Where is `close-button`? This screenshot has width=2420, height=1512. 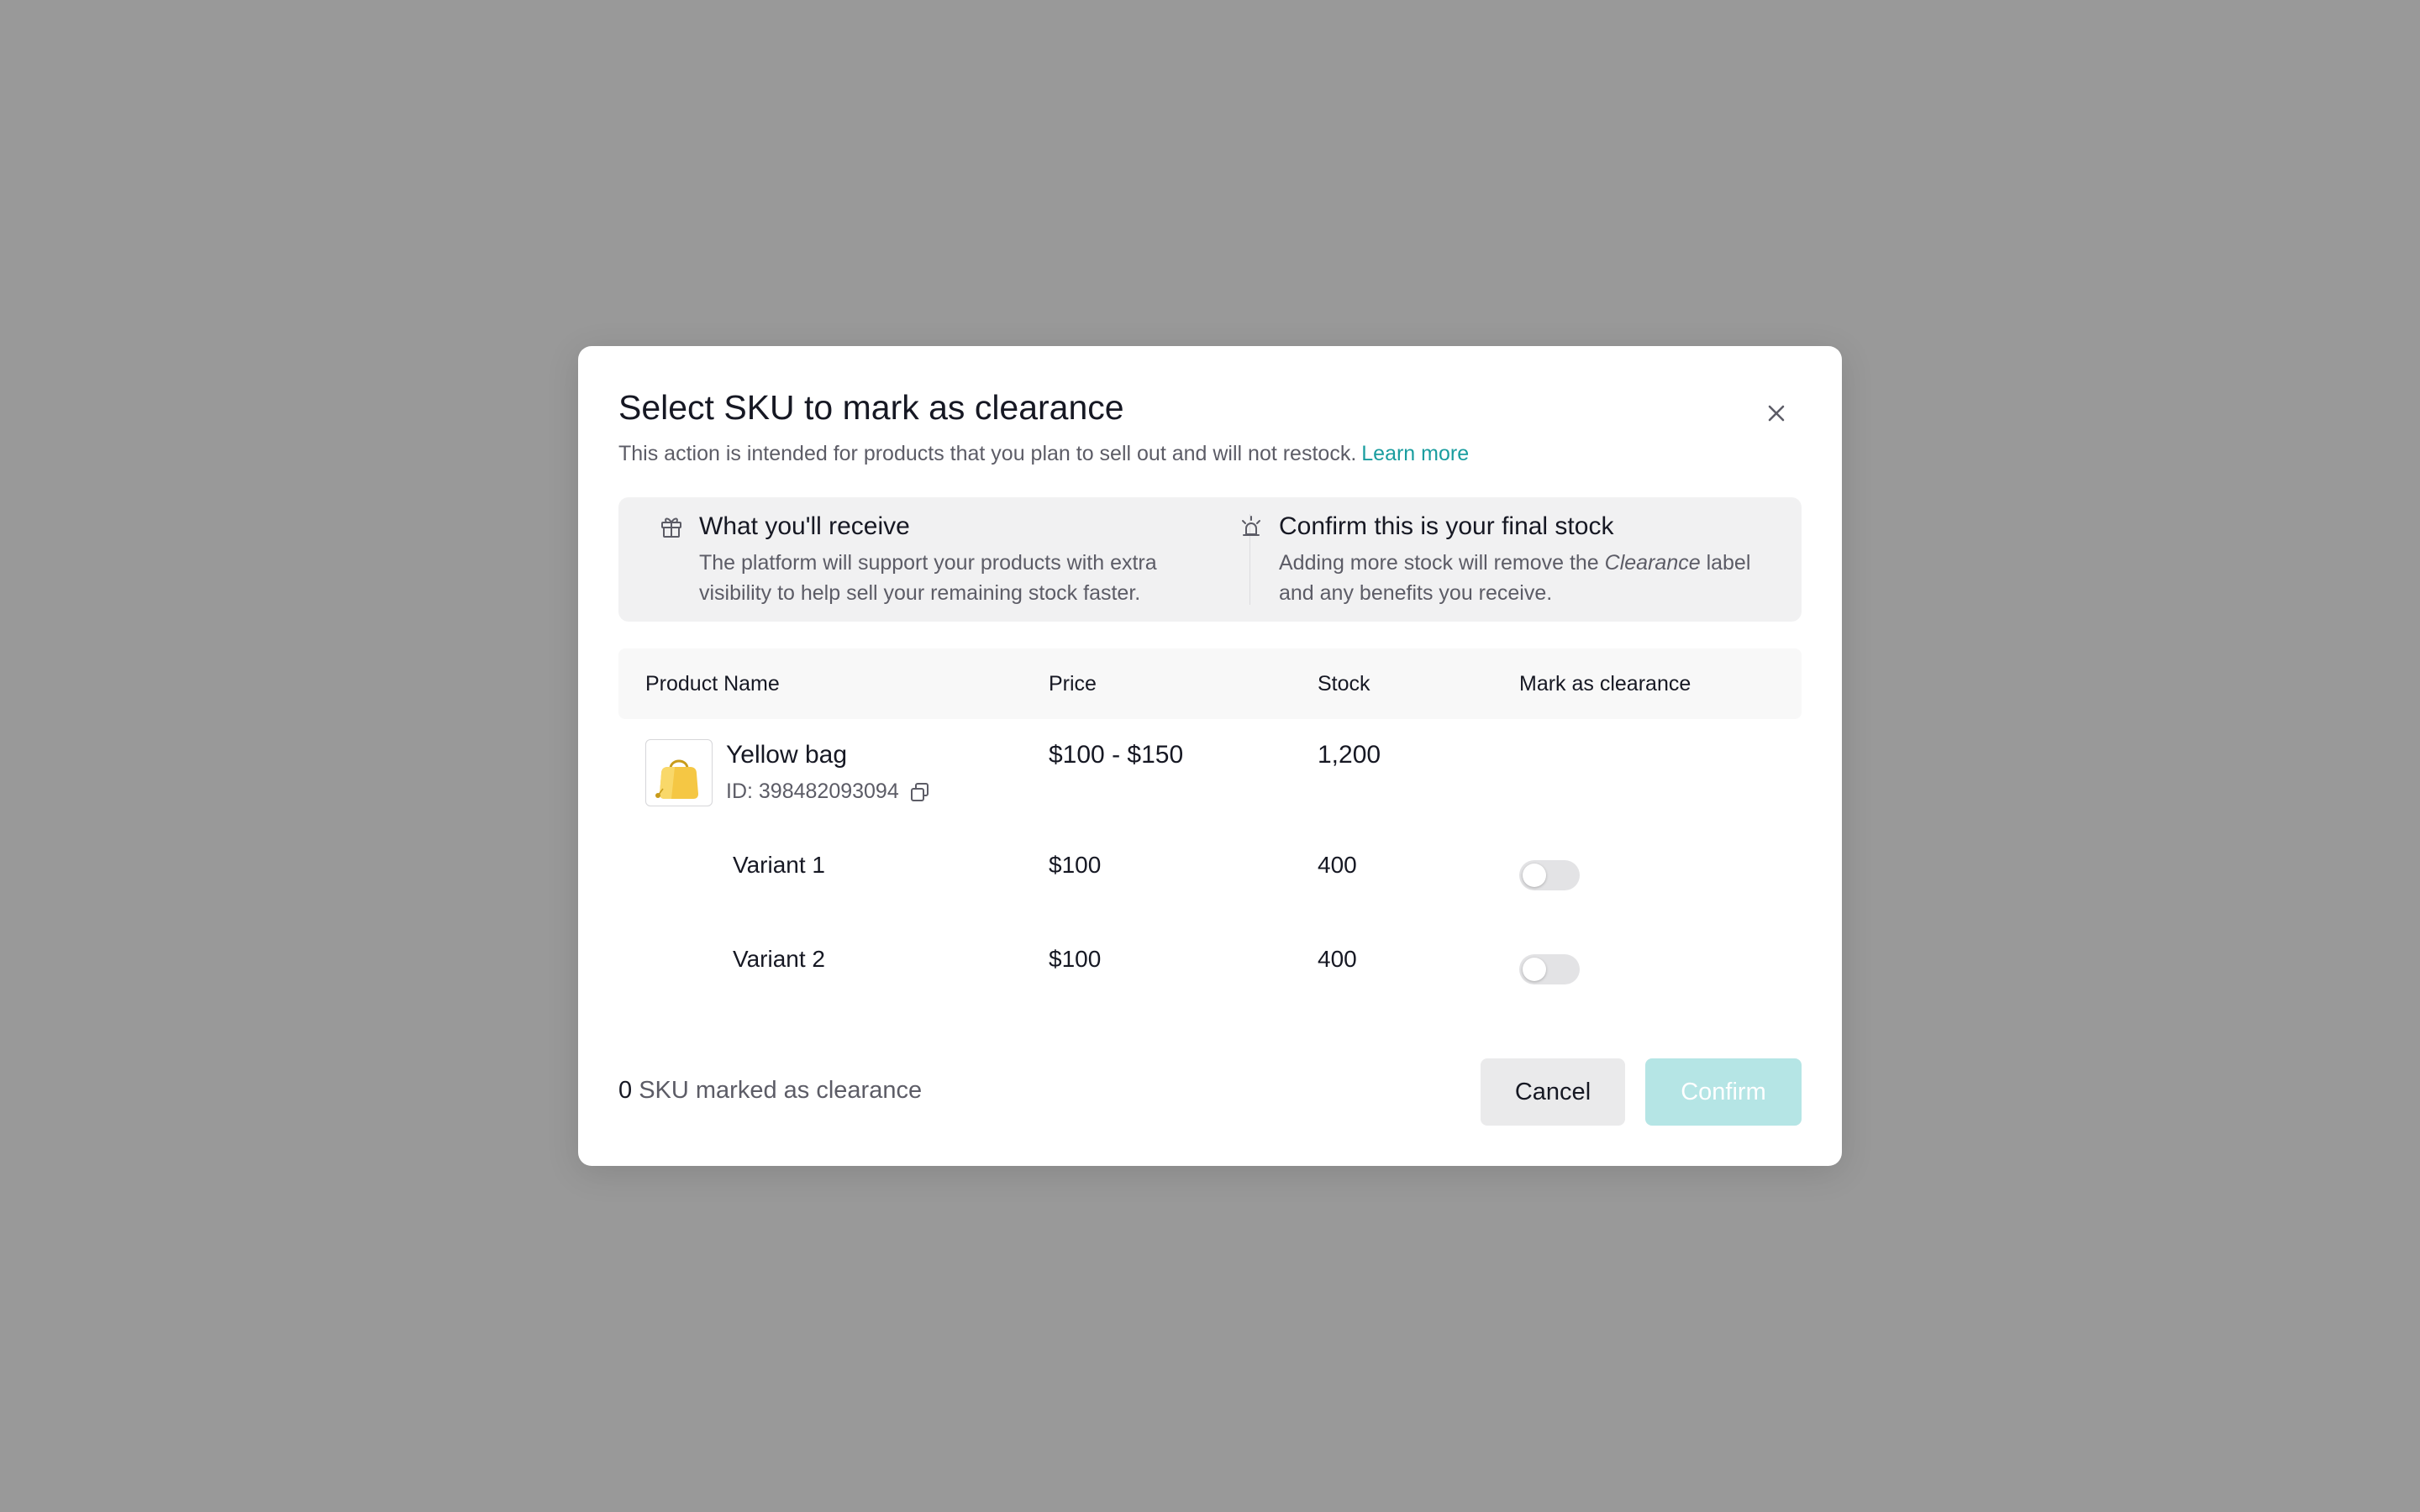 close-button is located at coordinates (1776, 413).